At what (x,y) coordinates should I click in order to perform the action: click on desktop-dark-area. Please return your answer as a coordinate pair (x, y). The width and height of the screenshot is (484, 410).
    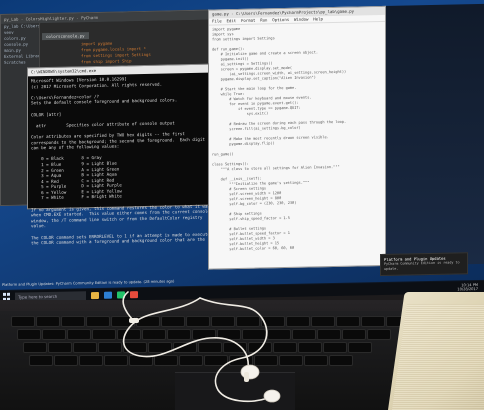
    Looking at the image, I should click on (434, 134).